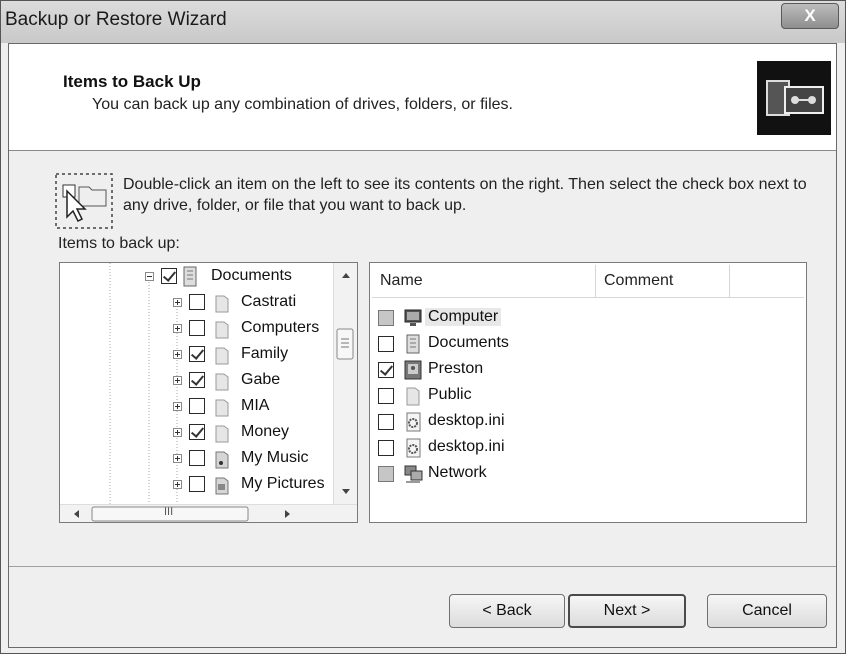 The height and width of the screenshot is (654, 846). I want to click on back-button: < Back, so click(507, 611).